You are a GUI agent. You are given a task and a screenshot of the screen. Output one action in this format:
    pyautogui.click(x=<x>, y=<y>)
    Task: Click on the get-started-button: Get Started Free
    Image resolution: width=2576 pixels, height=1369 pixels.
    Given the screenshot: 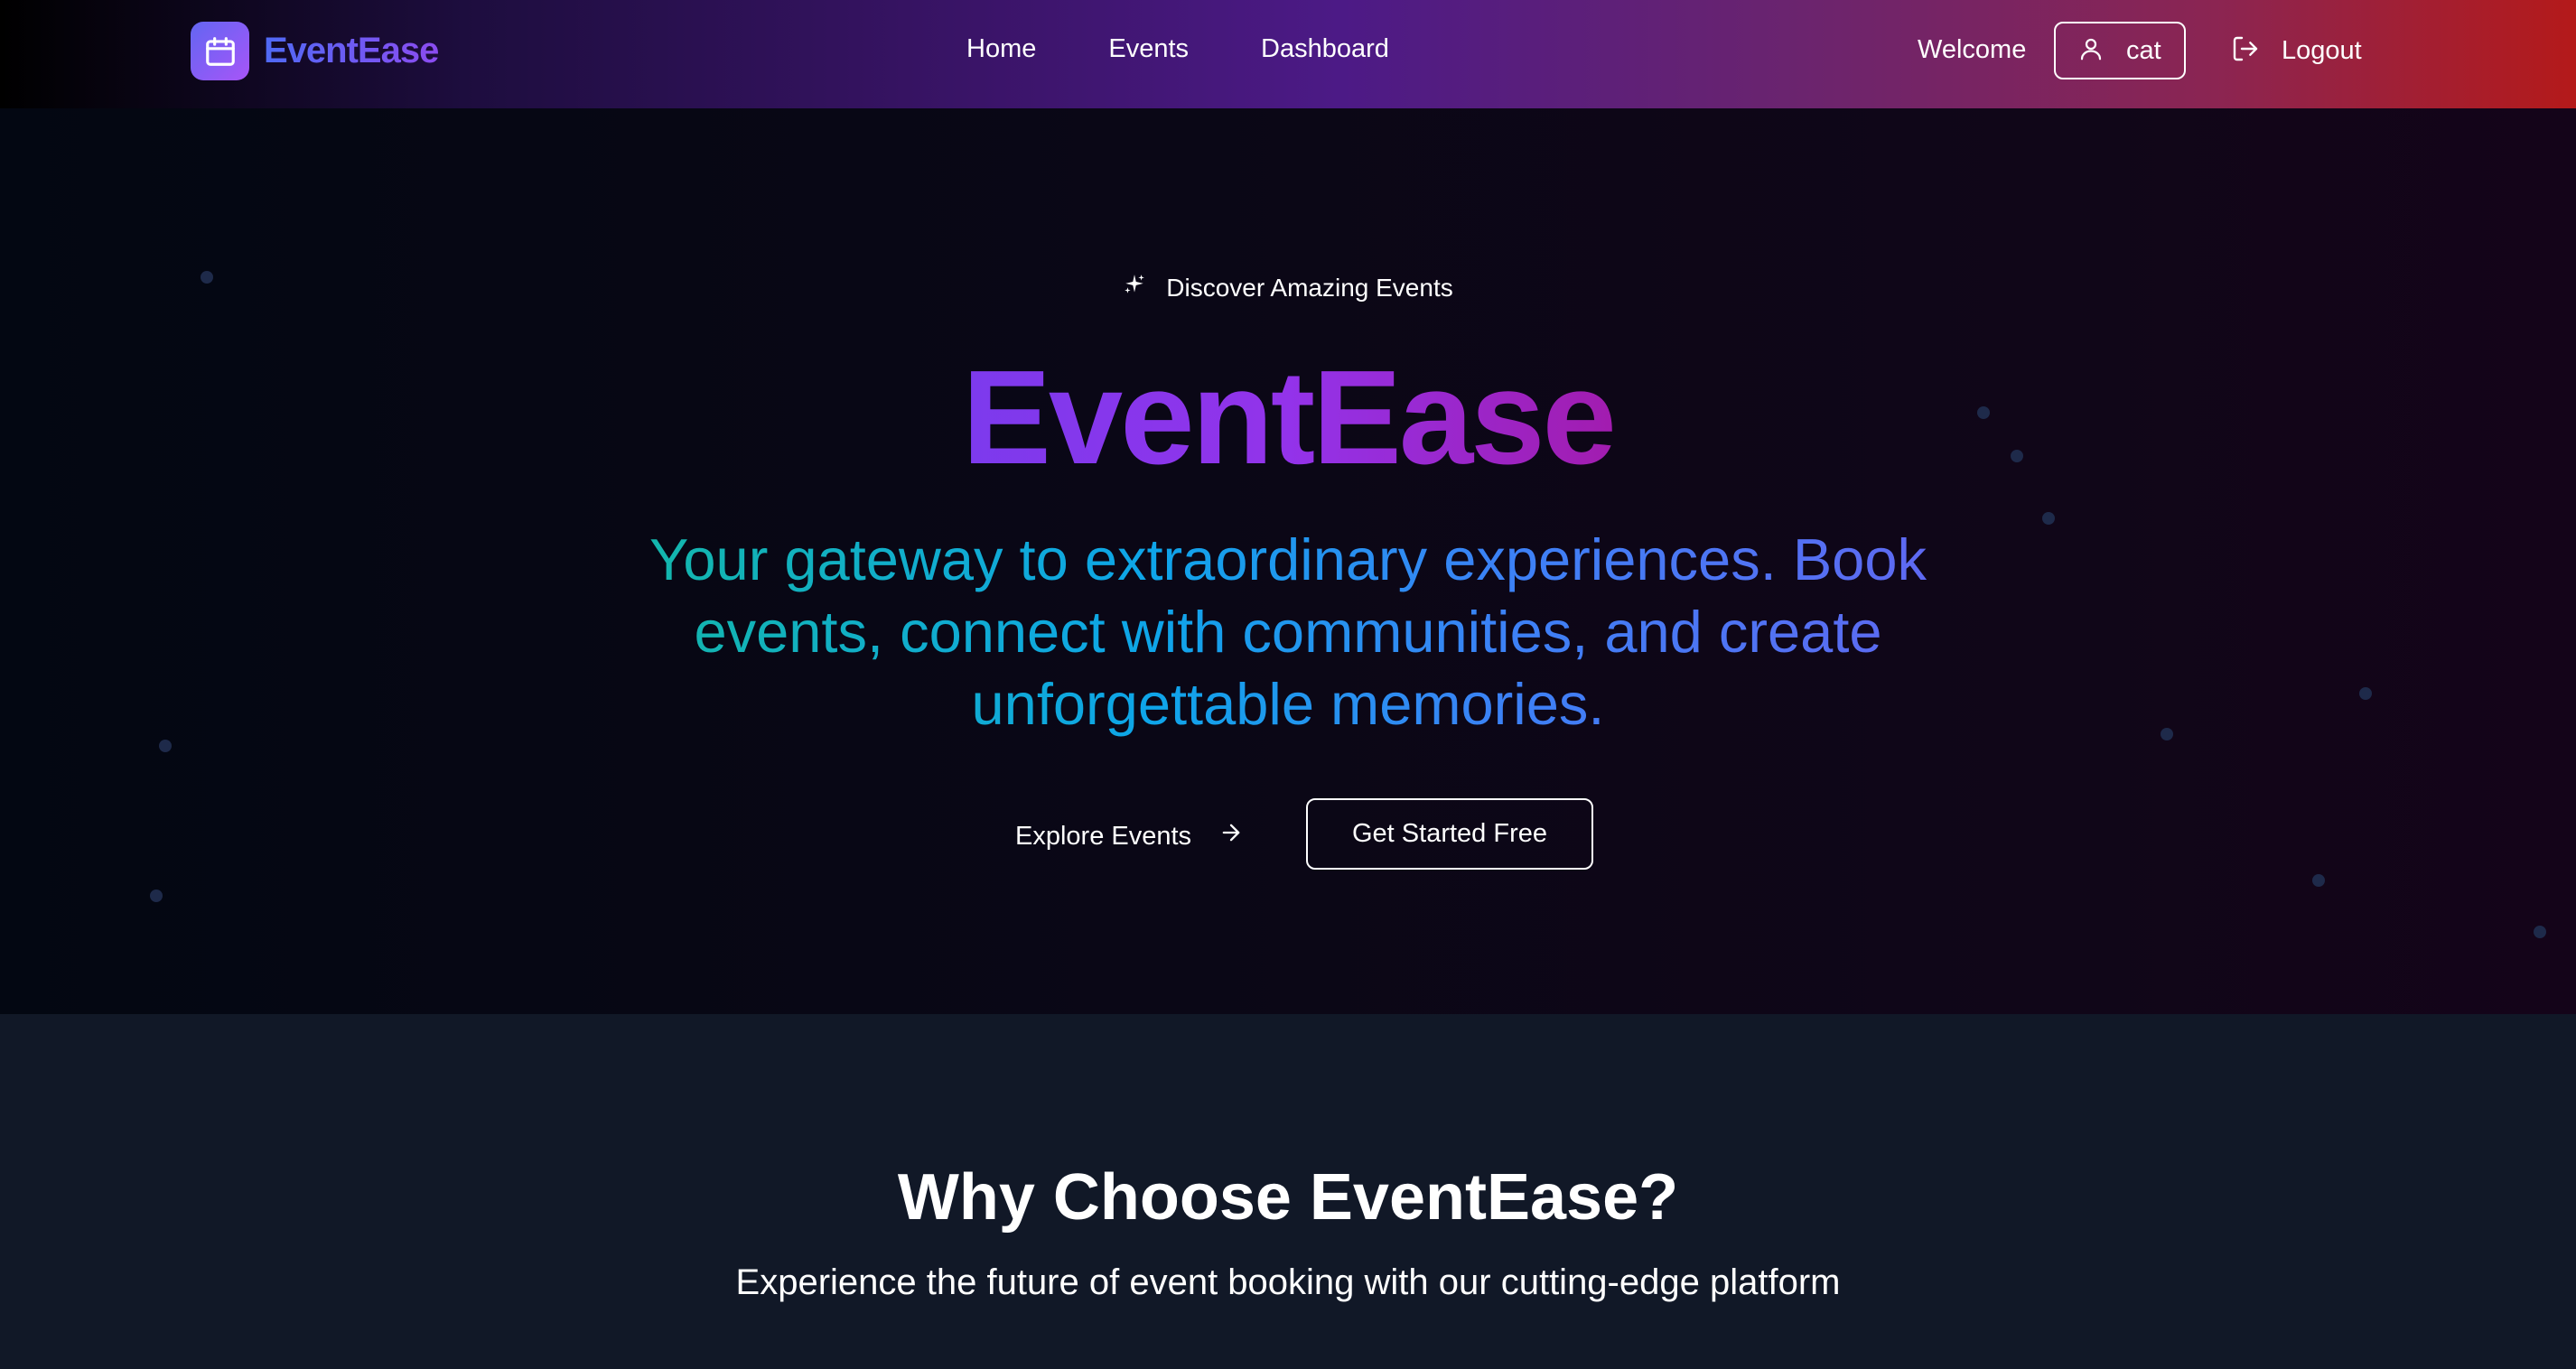 What is the action you would take?
    pyautogui.click(x=1449, y=834)
    